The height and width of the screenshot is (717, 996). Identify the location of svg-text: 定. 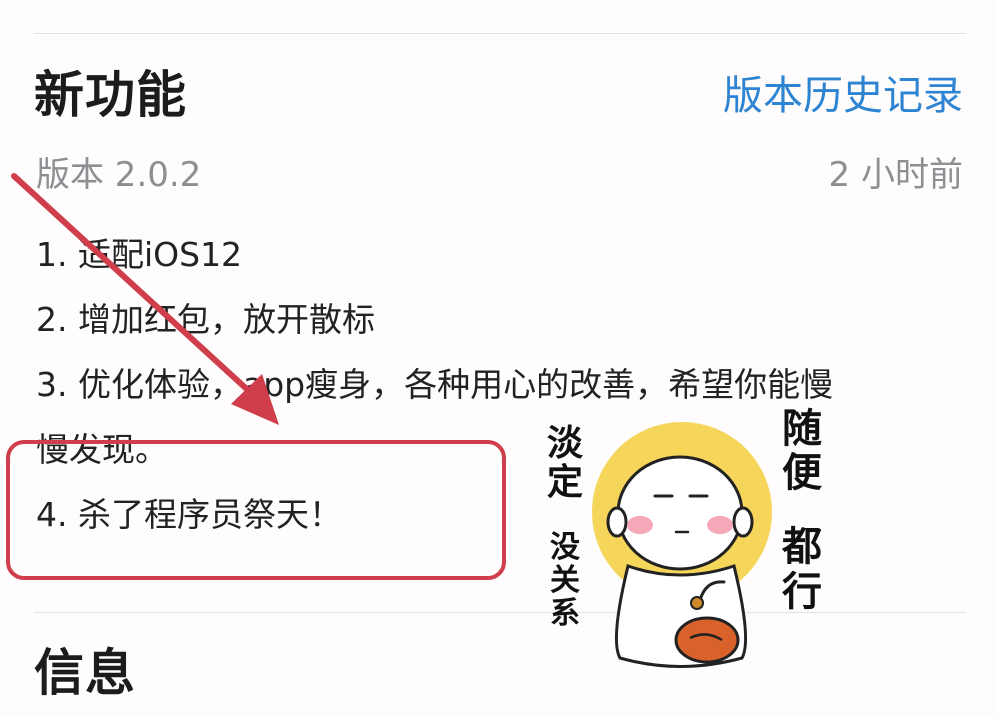
(565, 482).